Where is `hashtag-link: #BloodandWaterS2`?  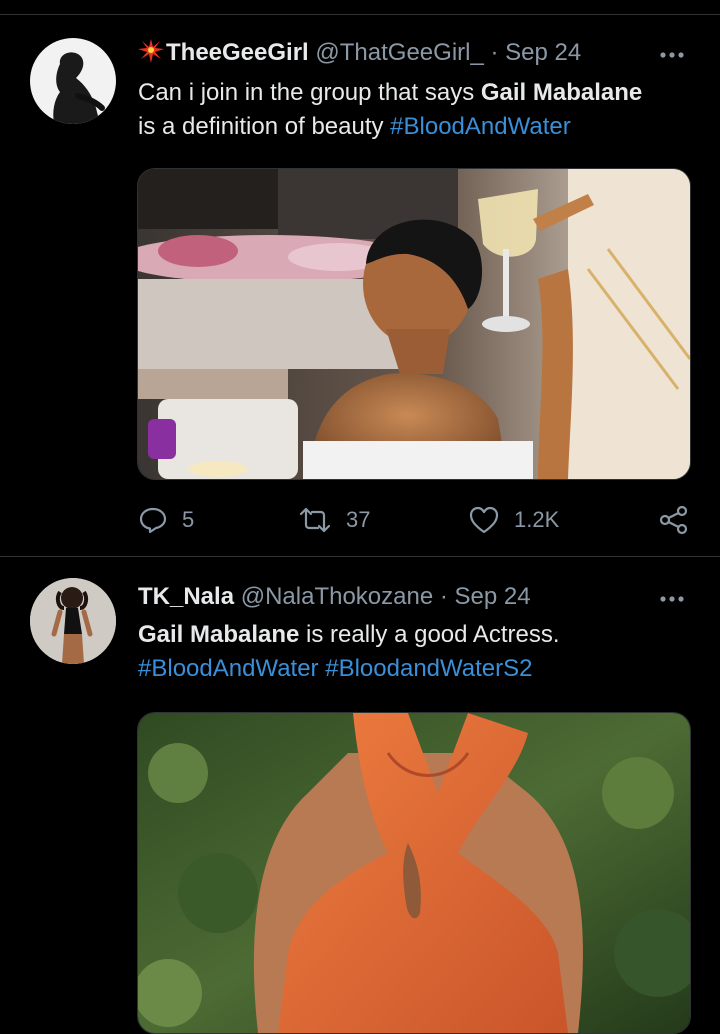 hashtag-link: #BloodandWaterS2 is located at coordinates (428, 668).